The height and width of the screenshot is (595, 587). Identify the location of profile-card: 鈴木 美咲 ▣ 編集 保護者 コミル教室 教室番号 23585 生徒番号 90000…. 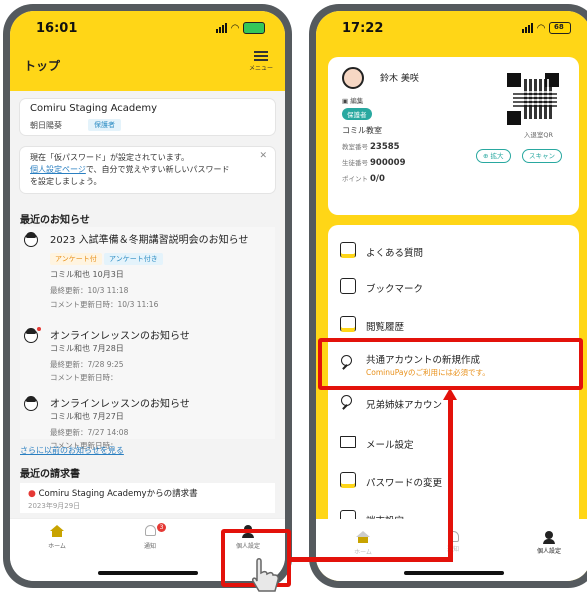
(453, 136).